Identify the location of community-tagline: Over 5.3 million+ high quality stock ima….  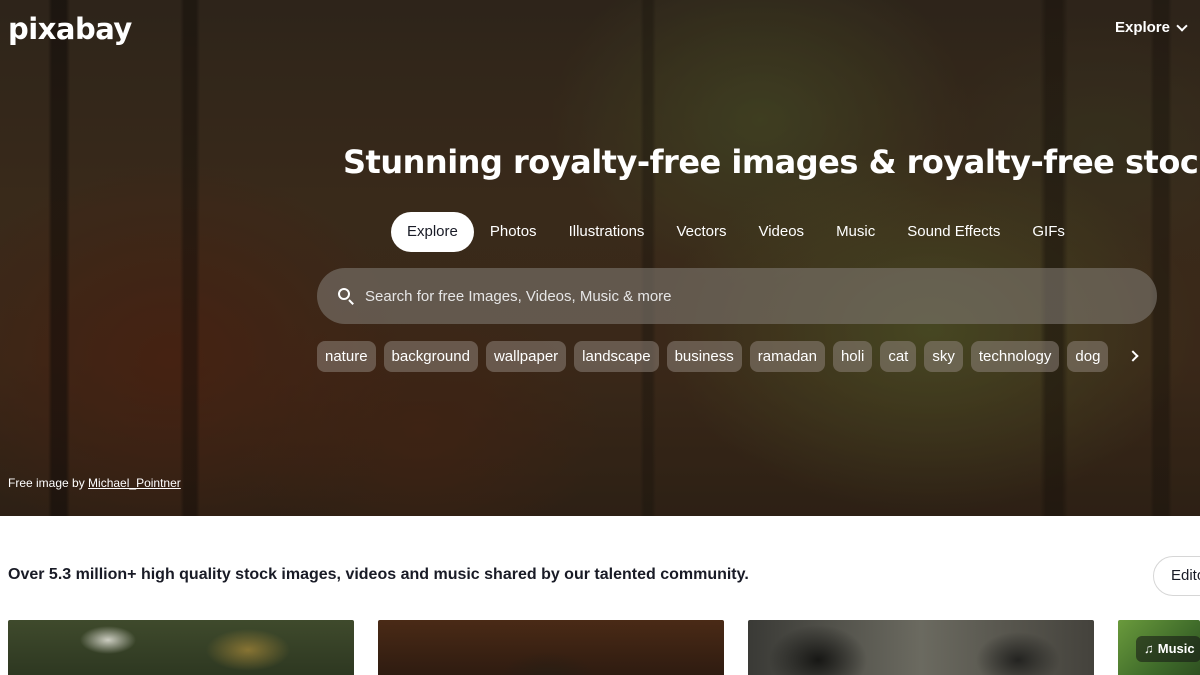
(378, 574).